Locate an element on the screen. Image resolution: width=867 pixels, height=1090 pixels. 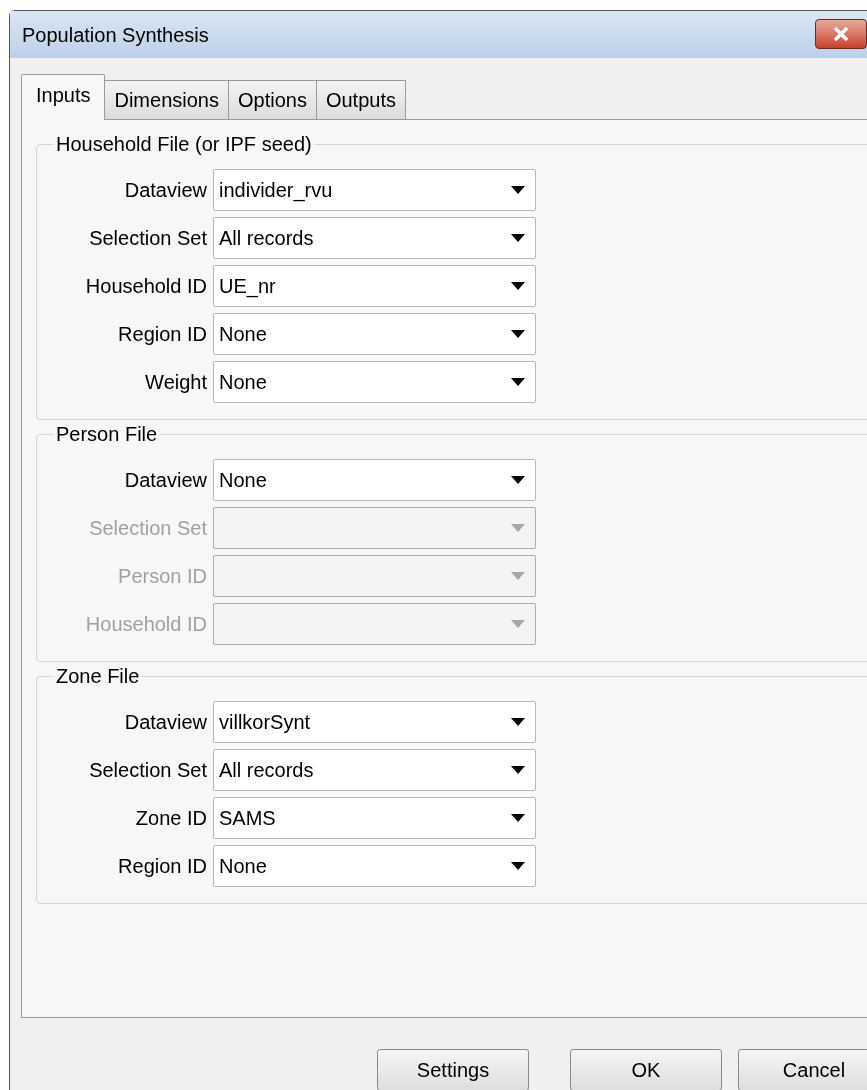
dialog-button: OK is located at coordinates (646, 1069).